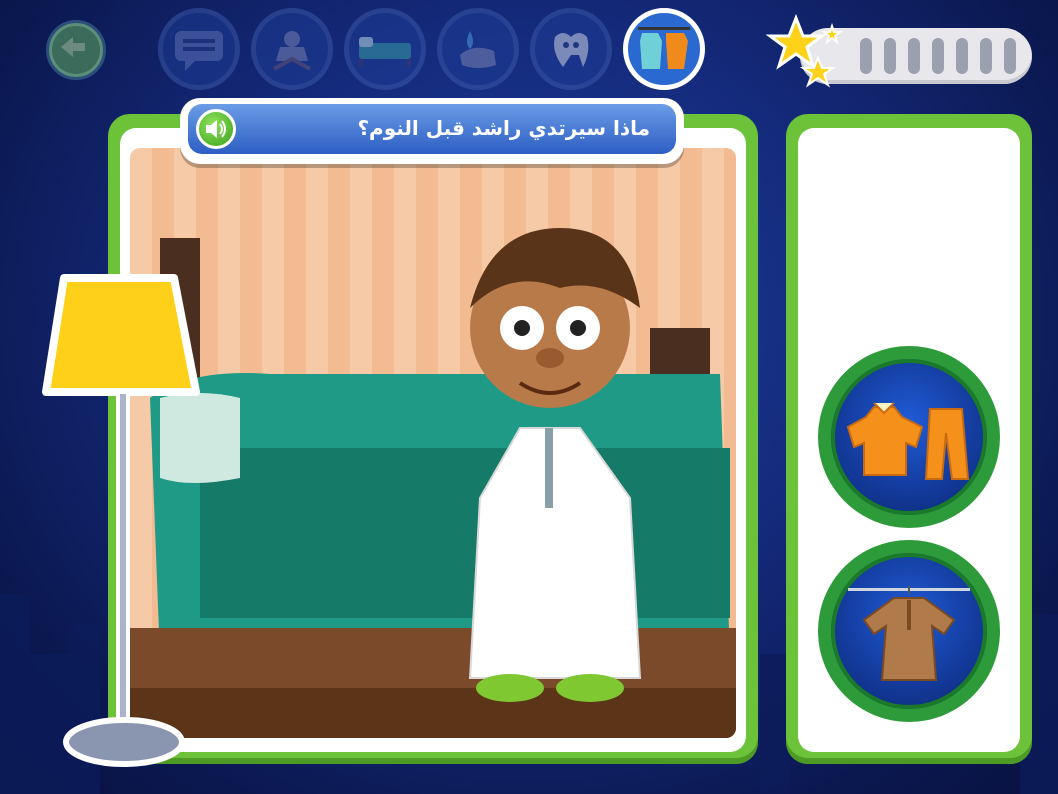 This screenshot has height=794, width=1058. Describe the element at coordinates (385, 52) in the screenshot. I see `bed-icon` at that location.